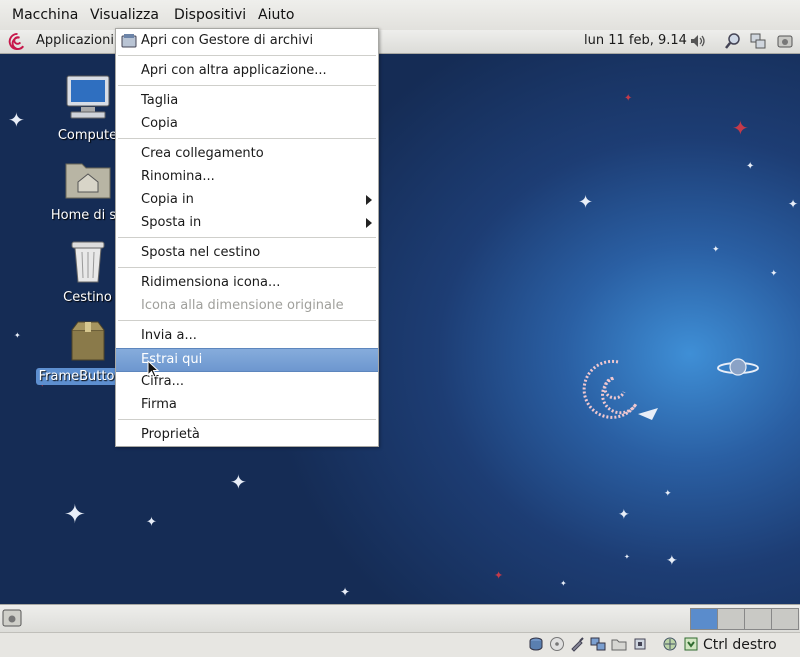 The image size is (800, 657). What do you see at coordinates (247, 435) in the screenshot?
I see `menu-item-properties: Proprietà` at bounding box center [247, 435].